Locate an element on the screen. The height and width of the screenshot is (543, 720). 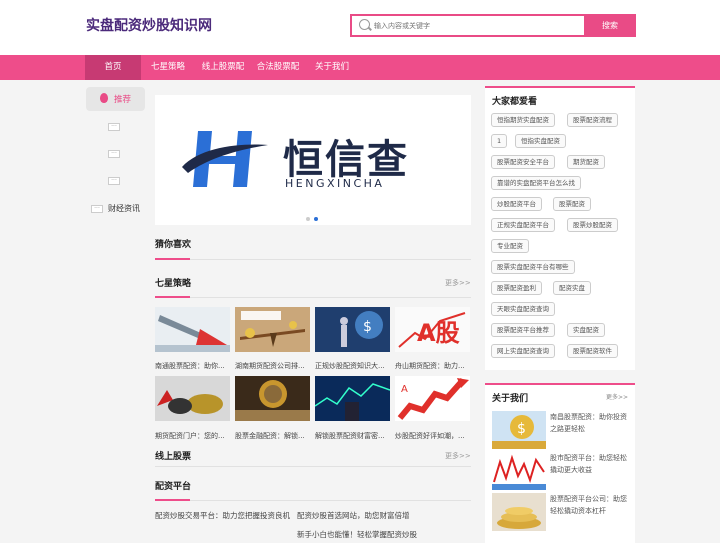
tag: 正规实盘配资平台 is located at coordinates (523, 225).